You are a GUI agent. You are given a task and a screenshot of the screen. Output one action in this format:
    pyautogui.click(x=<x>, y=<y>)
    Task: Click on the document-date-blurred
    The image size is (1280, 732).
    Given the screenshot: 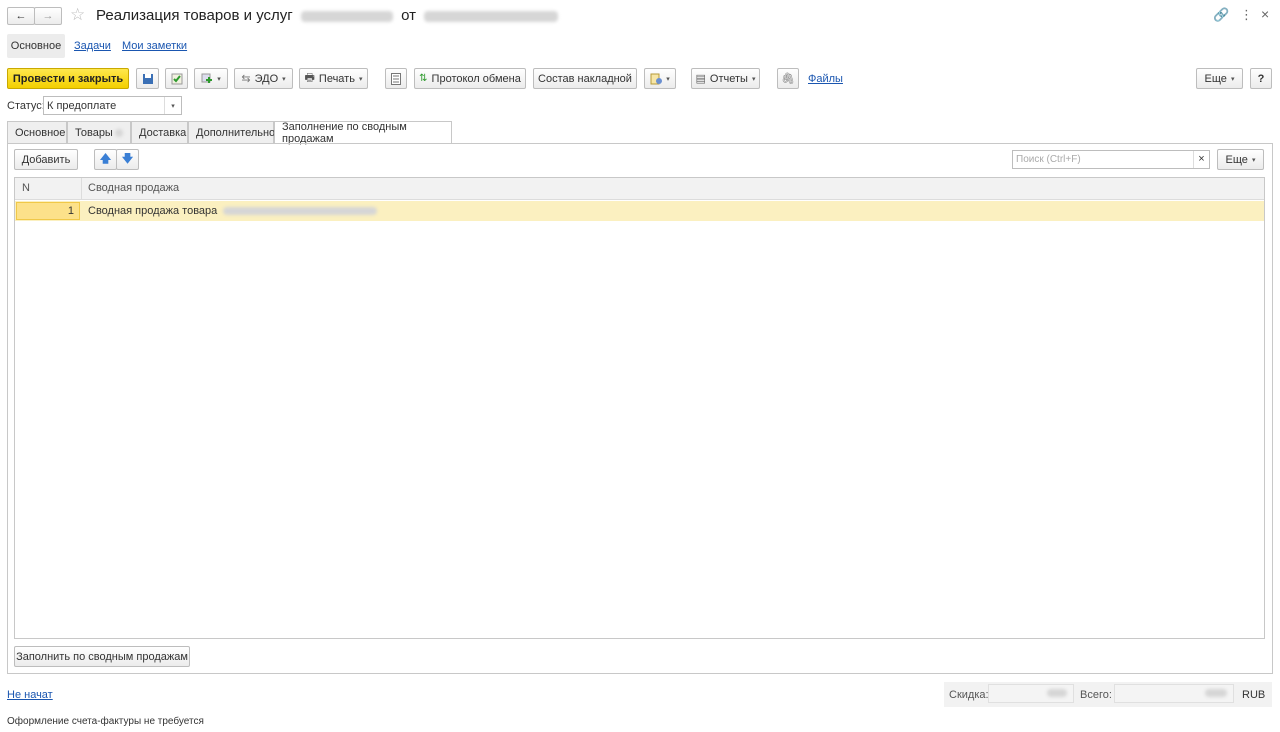 What is the action you would take?
    pyautogui.click(x=491, y=16)
    